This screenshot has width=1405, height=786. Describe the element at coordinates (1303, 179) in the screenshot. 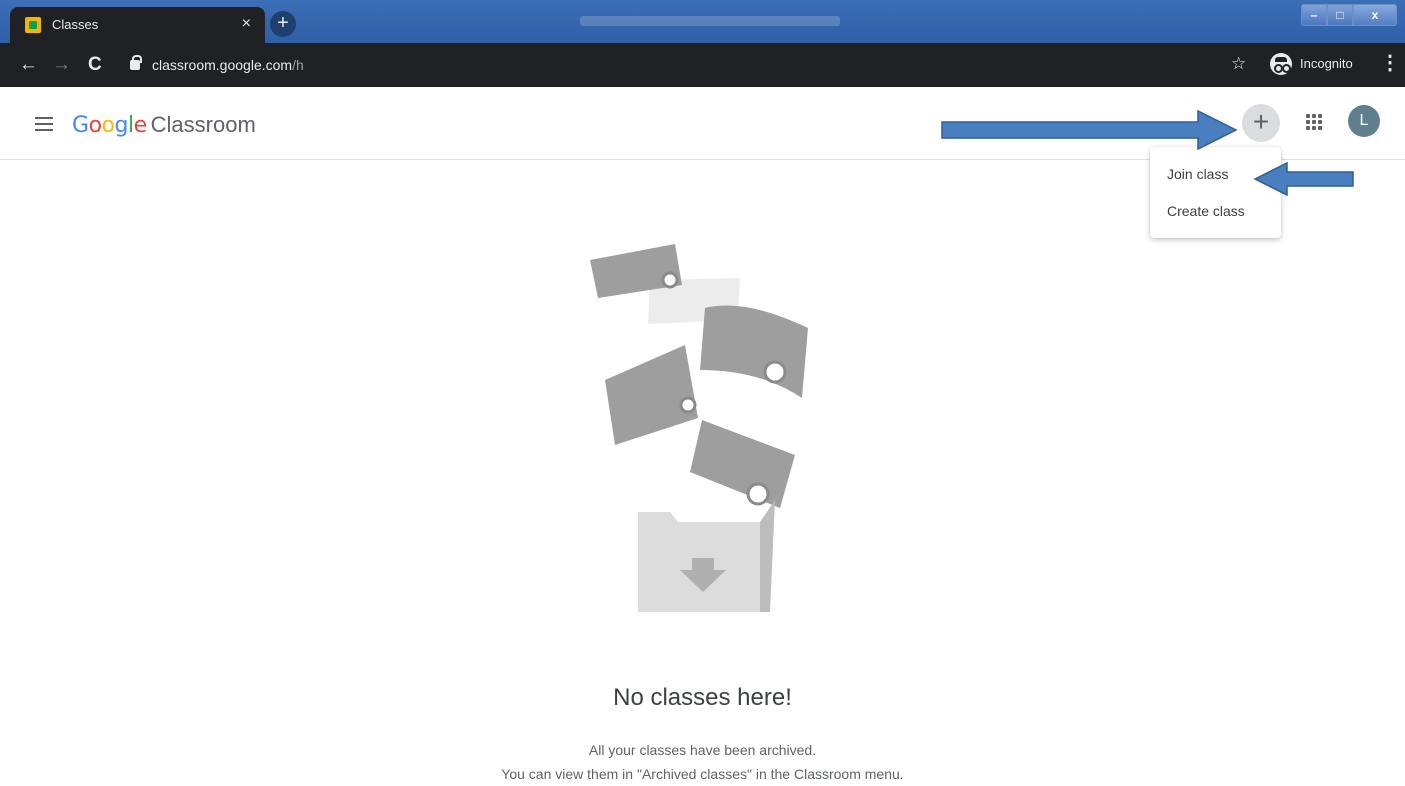

I see `annotation-arrow-left` at that location.